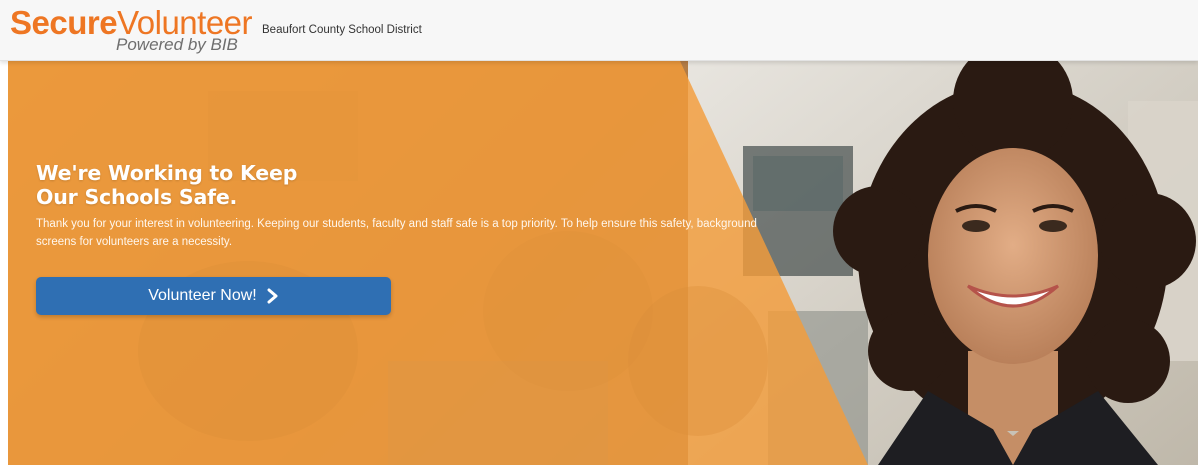 This screenshot has height=465, width=1198. Describe the element at coordinates (406, 185) in the screenshot. I see `hero-title: We're Working to Keep Our Schools Safe.` at that location.